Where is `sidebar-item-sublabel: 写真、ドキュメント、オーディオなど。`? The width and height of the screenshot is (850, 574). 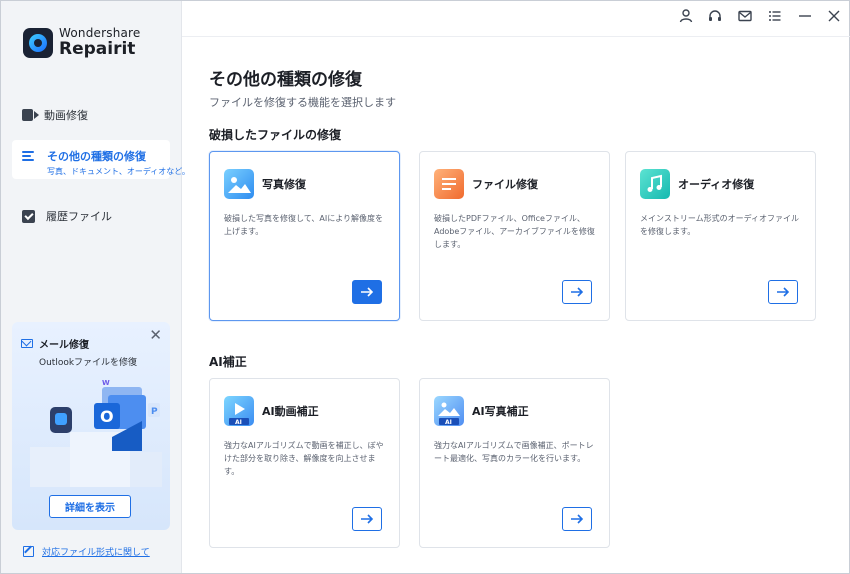 sidebar-item-sublabel: 写真、ドキュメント、オーディオなど。 is located at coordinates (118, 171).